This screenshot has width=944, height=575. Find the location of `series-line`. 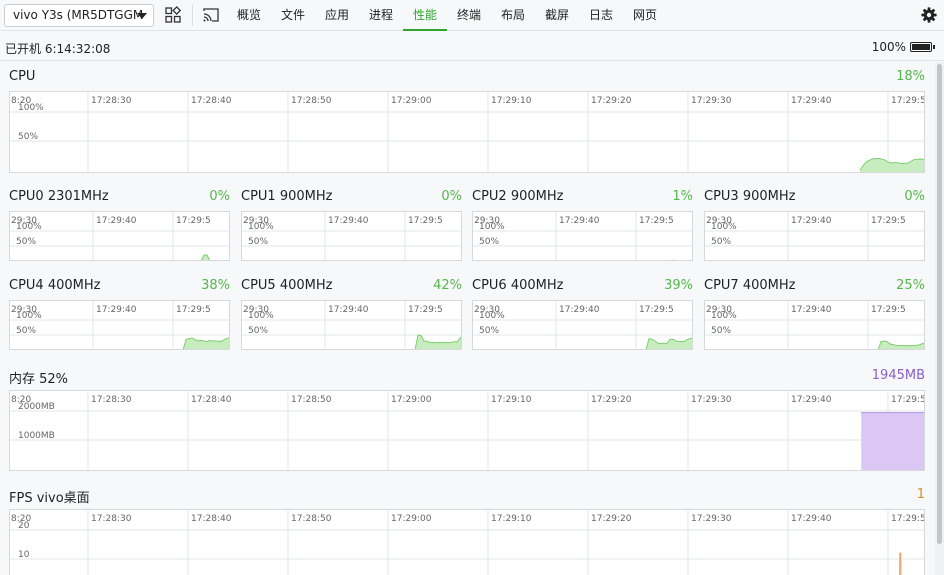

series-line is located at coordinates (673, 259).